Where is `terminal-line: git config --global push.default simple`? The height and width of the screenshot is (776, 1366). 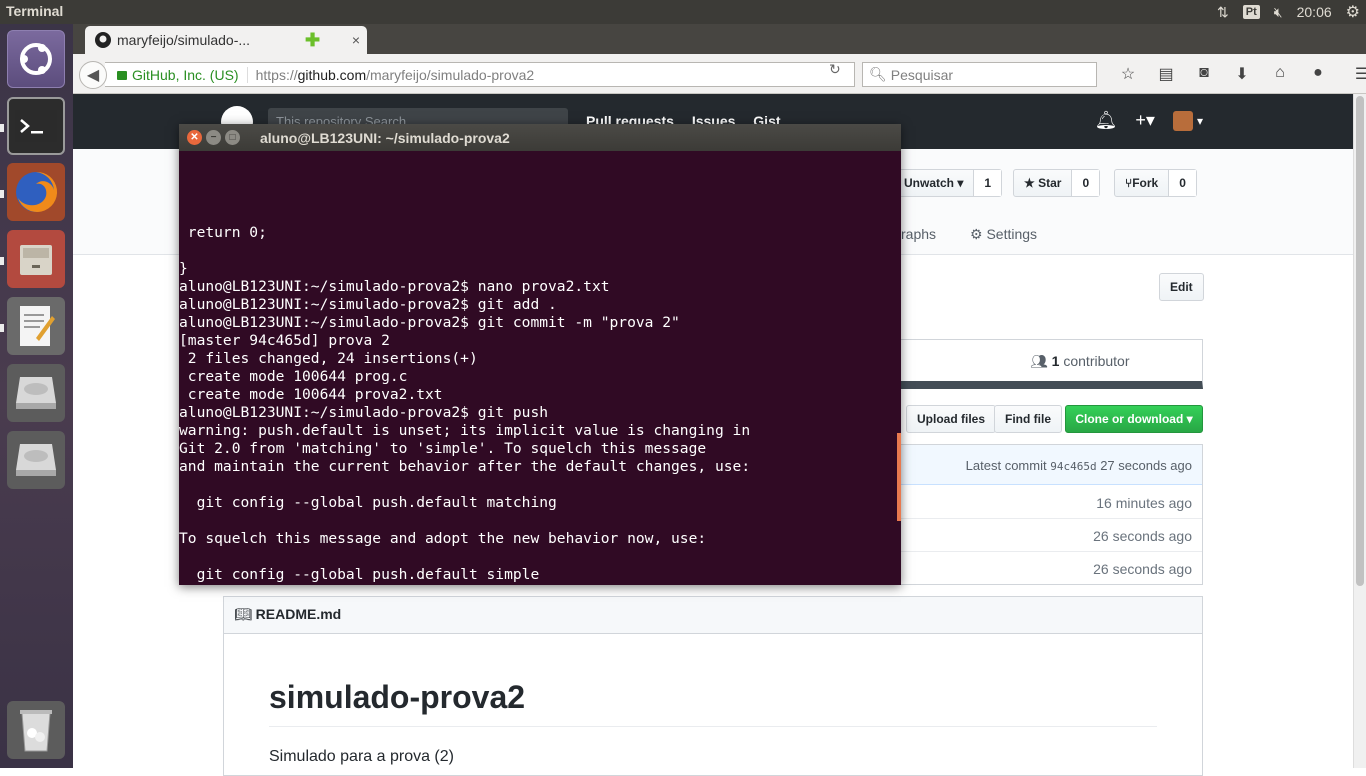
terminal-line: git config --global push.default simple is located at coordinates (359, 574).